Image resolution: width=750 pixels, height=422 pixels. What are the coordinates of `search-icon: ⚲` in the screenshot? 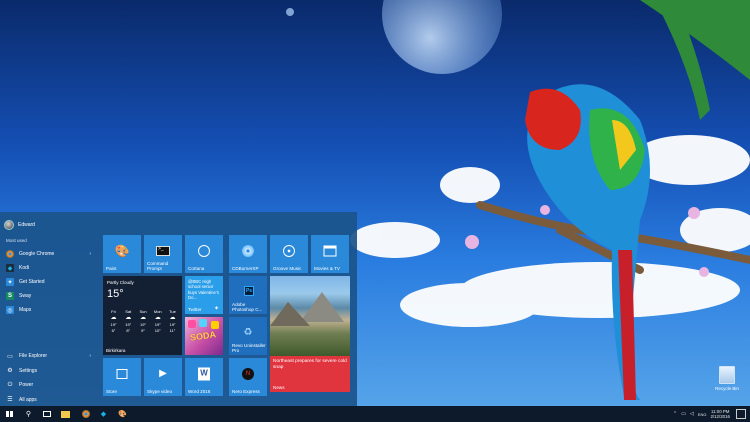 It's located at (28, 414).